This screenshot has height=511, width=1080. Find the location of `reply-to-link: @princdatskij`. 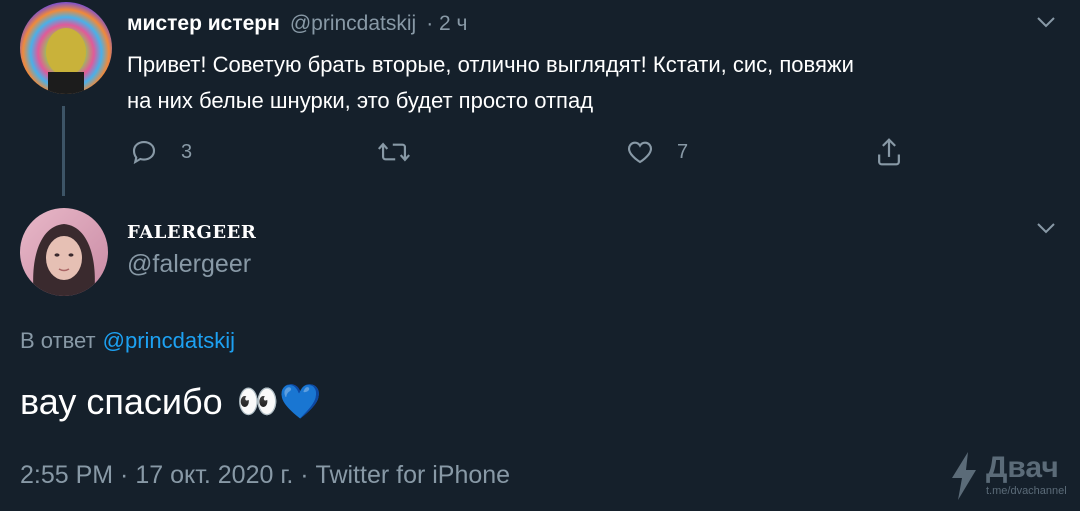

reply-to-link: @princdatskij is located at coordinates (169, 341).